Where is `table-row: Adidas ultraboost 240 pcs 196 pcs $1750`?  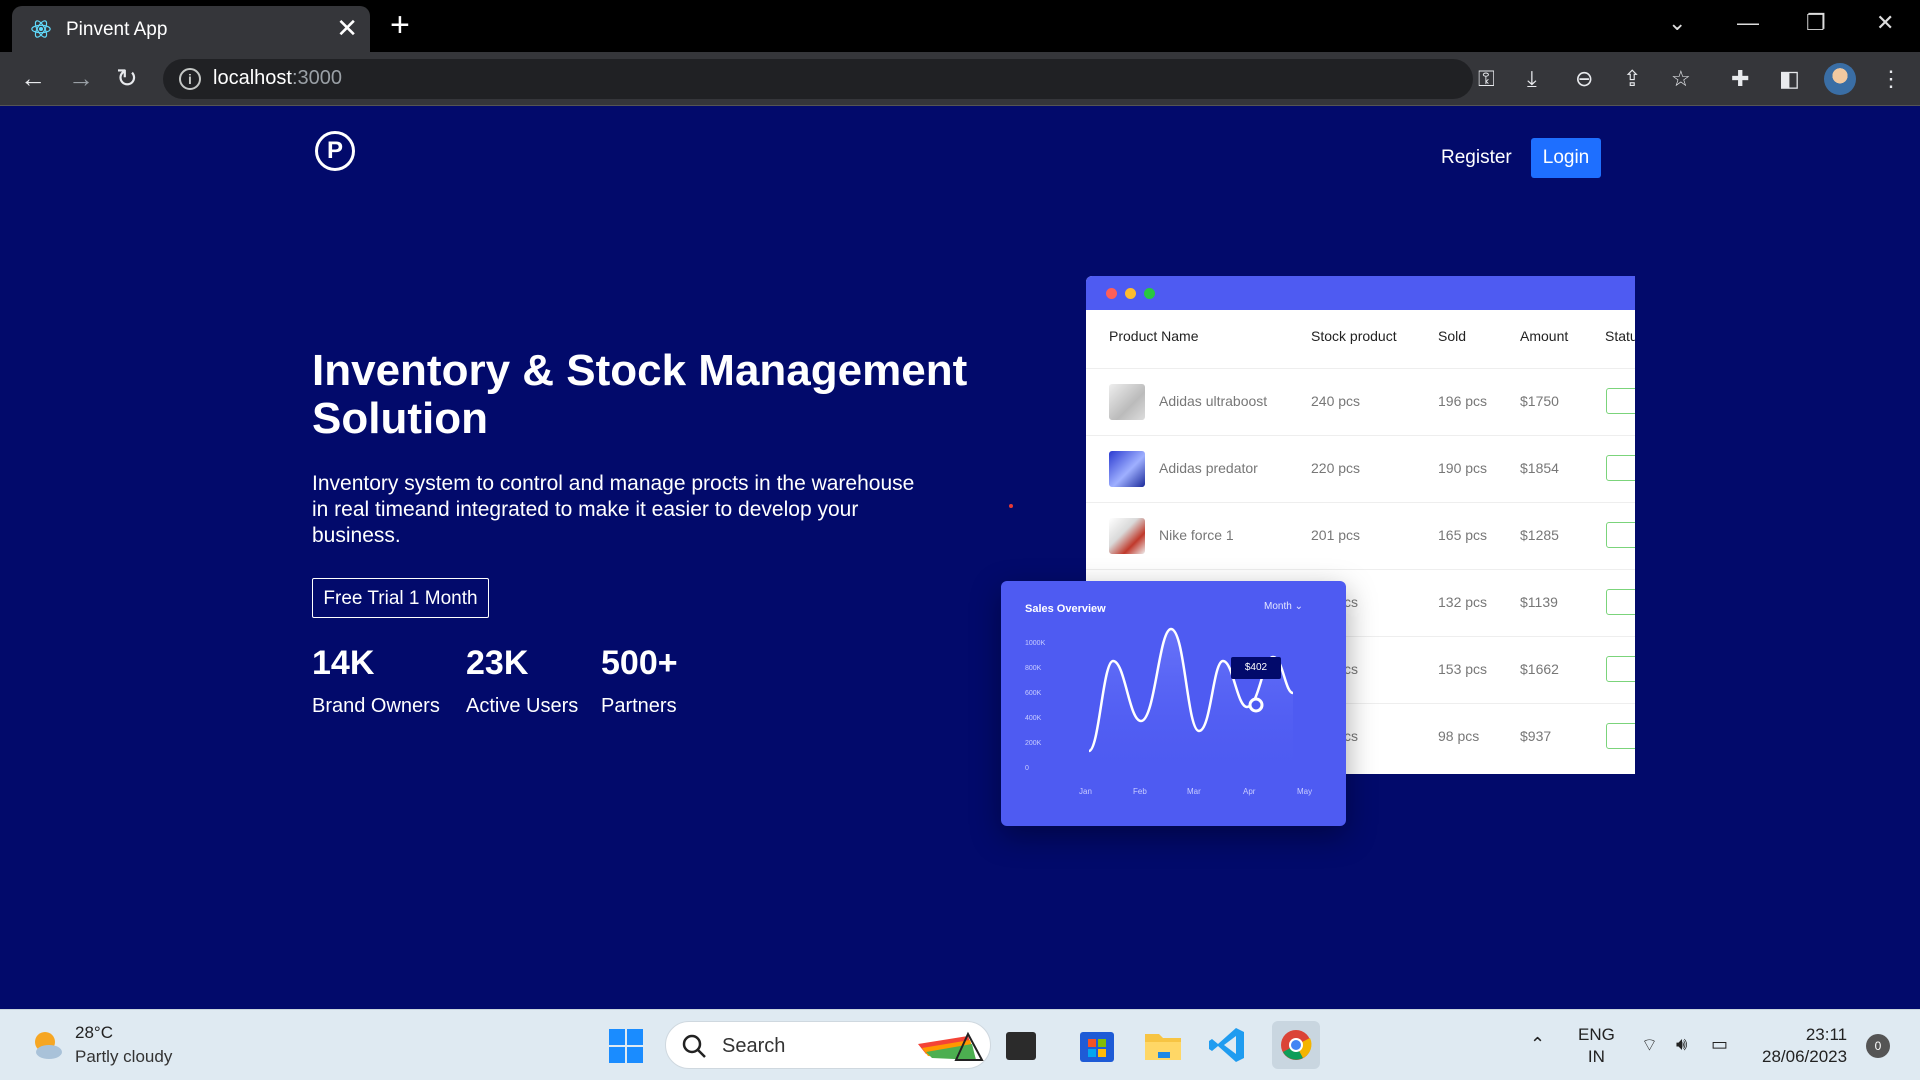
table-row: Adidas ultraboost 240 pcs 196 pcs $1750 is located at coordinates (1360, 401).